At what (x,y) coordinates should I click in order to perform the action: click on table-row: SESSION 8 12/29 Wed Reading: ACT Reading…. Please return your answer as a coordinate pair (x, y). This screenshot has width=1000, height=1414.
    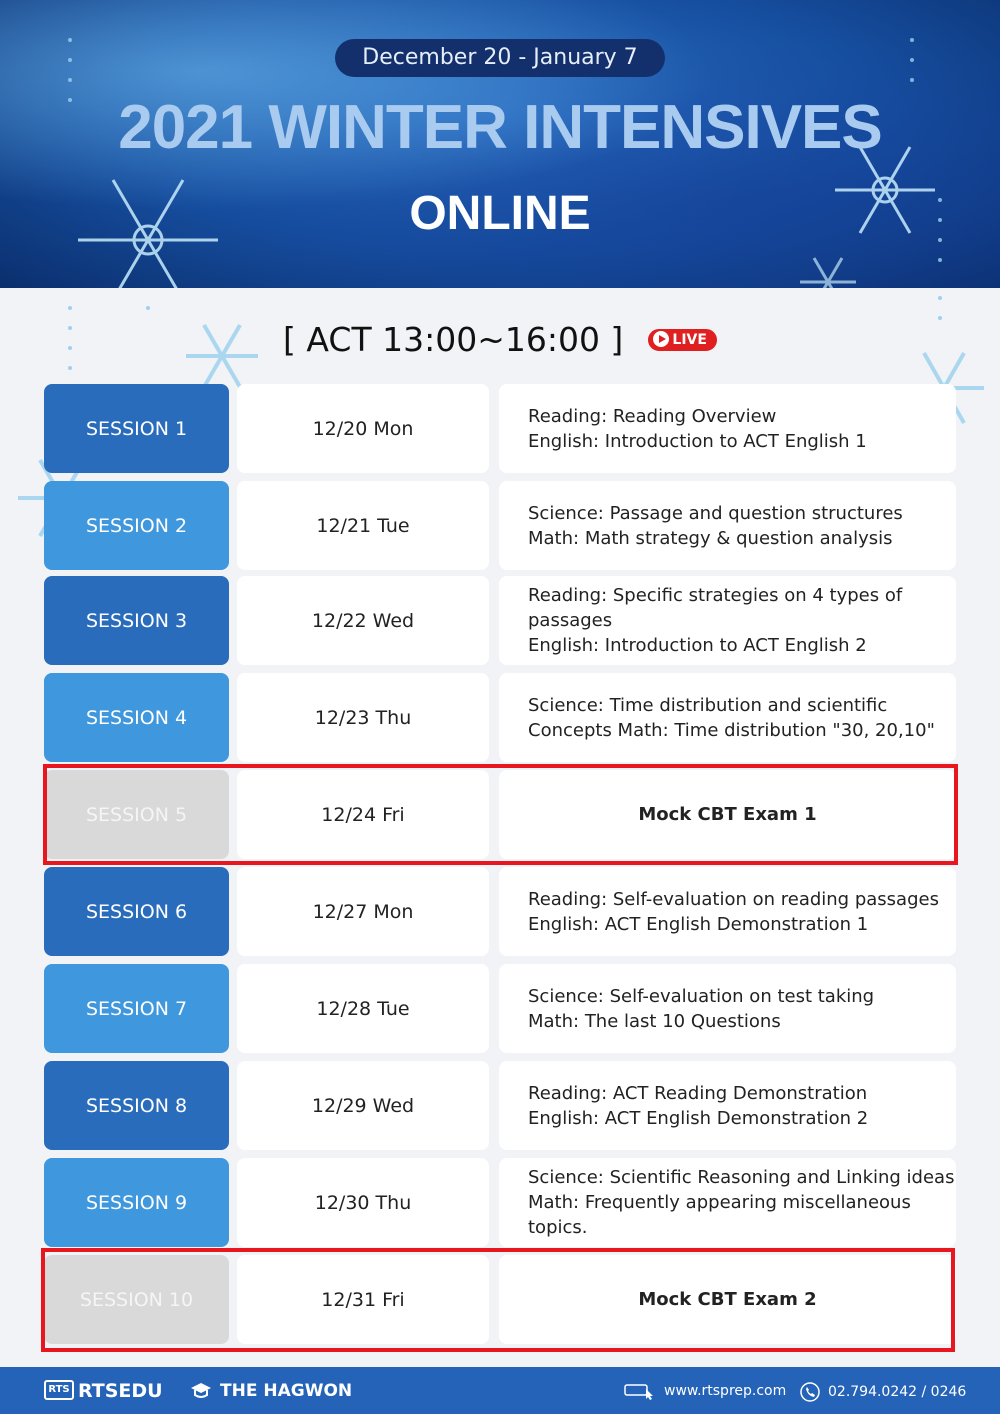
    Looking at the image, I should click on (500, 1105).